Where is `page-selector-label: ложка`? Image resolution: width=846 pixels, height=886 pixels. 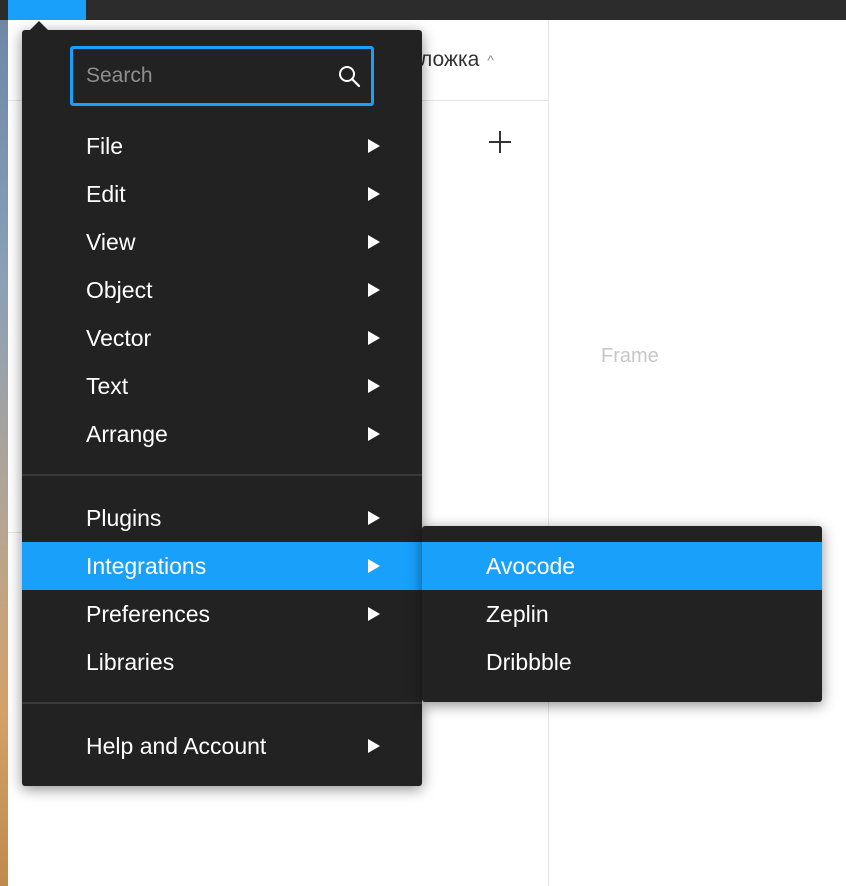 page-selector-label: ложка is located at coordinates (450, 59).